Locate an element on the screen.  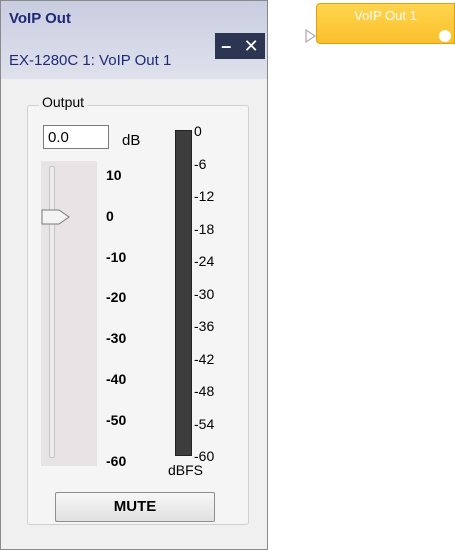
meter-scale-label: -12 is located at coordinates (204, 196).